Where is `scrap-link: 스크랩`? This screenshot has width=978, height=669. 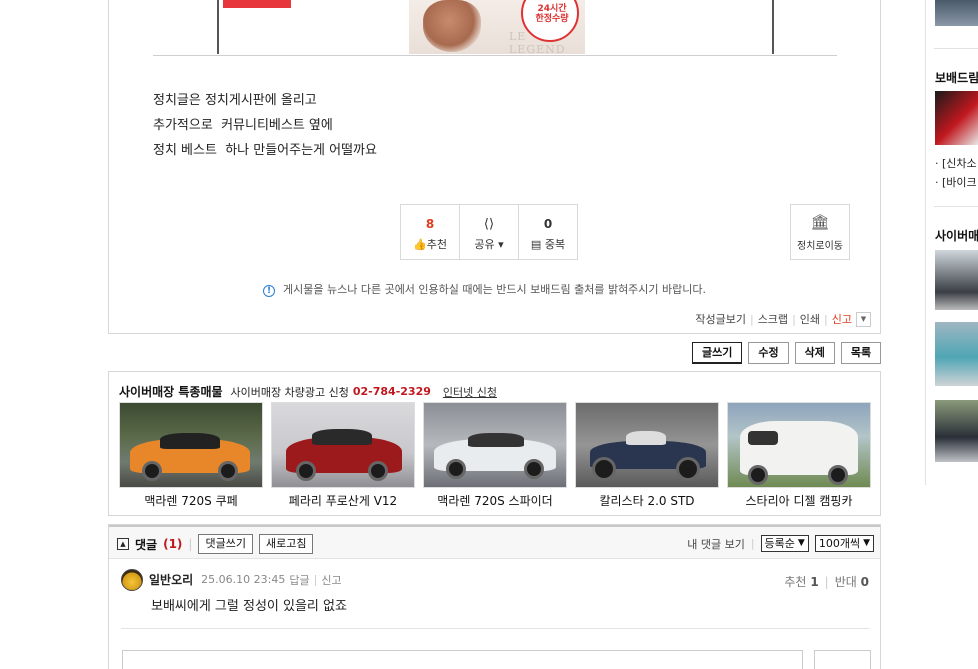
scrap-link: 스크랩 is located at coordinates (773, 319).